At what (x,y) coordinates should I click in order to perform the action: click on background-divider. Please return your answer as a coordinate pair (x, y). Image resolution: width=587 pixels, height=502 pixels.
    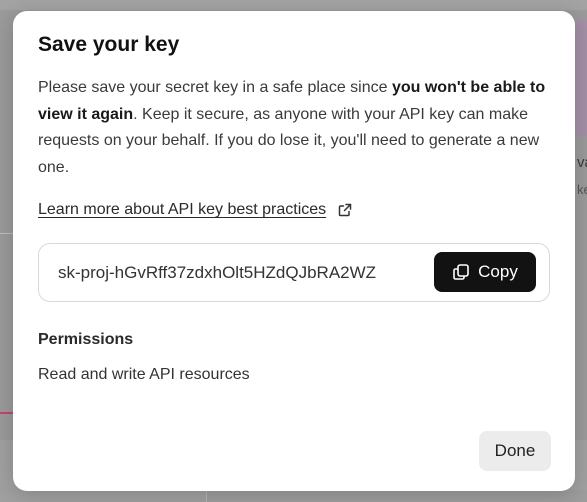
    Looking at the image, I should click on (7, 233).